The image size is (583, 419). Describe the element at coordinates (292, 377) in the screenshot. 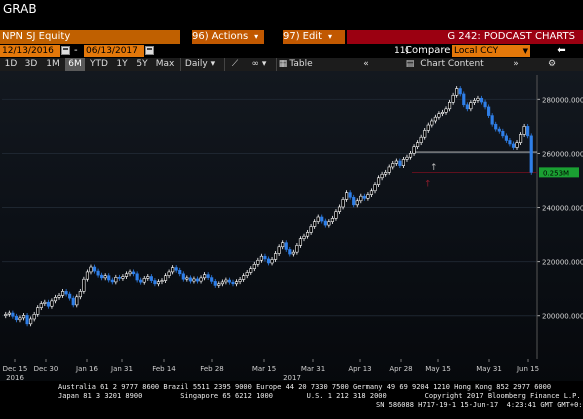

I see `x-year-label: 2017` at that location.